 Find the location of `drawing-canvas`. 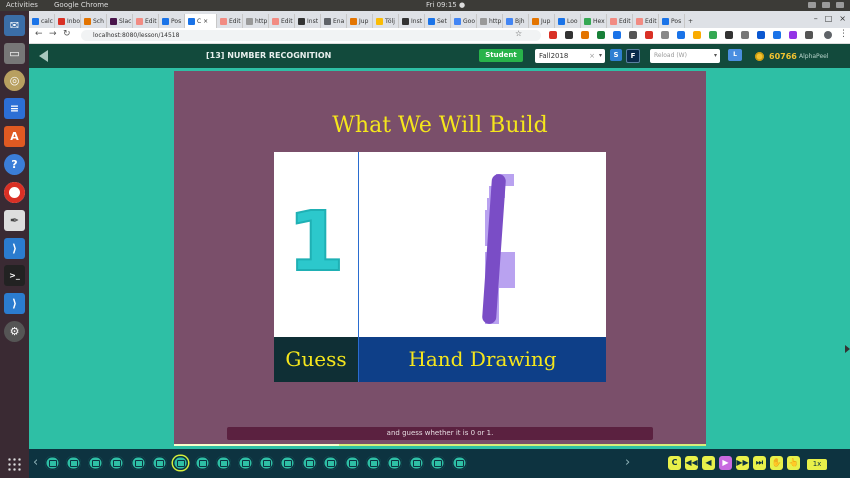

drawing-canvas is located at coordinates (482, 244).